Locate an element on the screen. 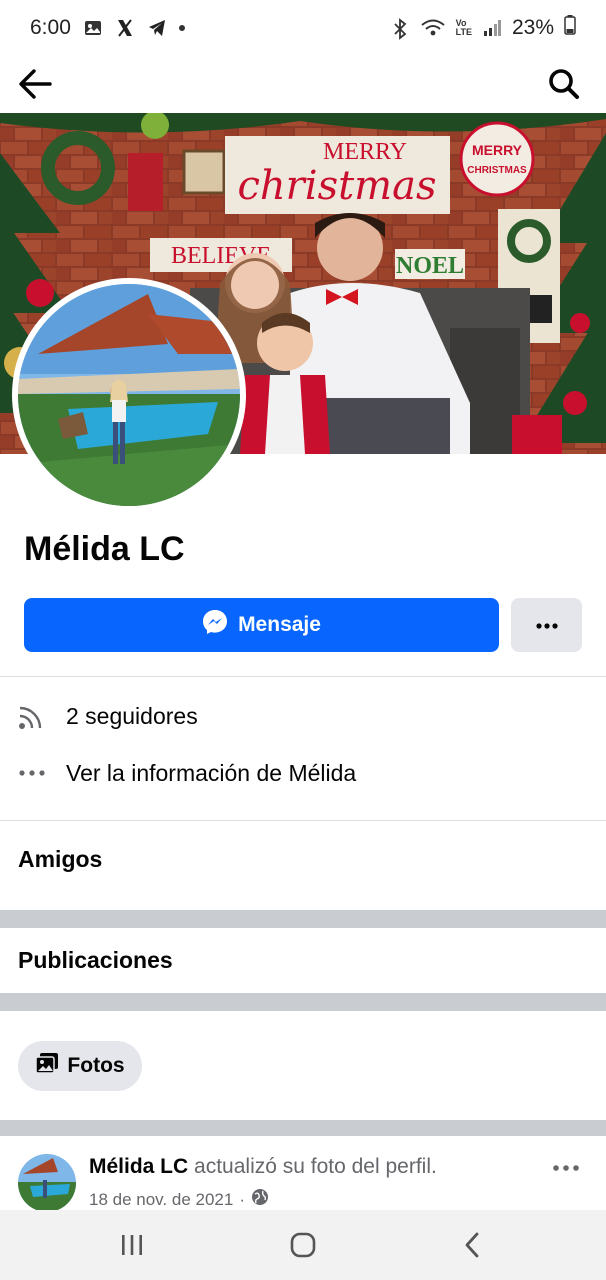 This screenshot has height=1280, width=606. post-author-name: Mélida LC is located at coordinates (138, 1166).